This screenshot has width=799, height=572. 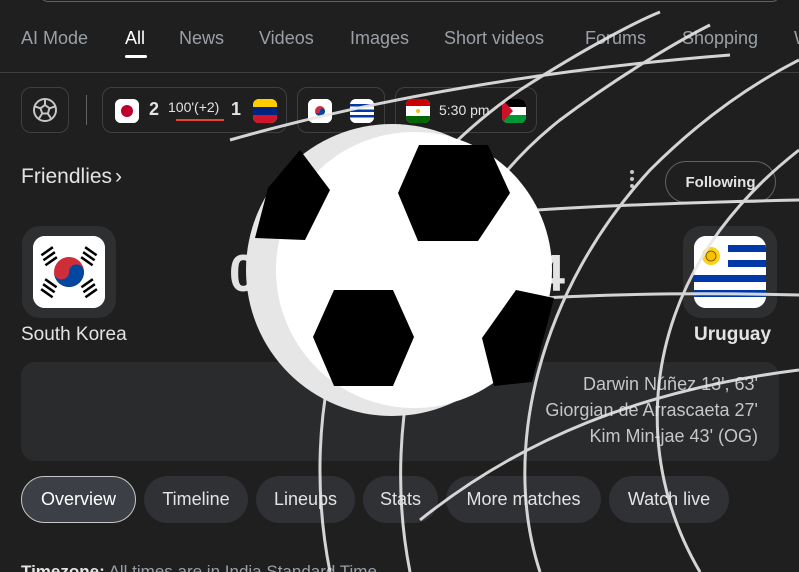 I want to click on tab-images: Images, so click(x=379, y=38).